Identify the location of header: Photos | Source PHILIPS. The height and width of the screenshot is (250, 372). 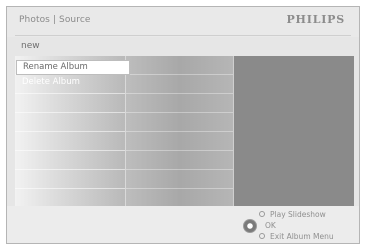
(183, 22).